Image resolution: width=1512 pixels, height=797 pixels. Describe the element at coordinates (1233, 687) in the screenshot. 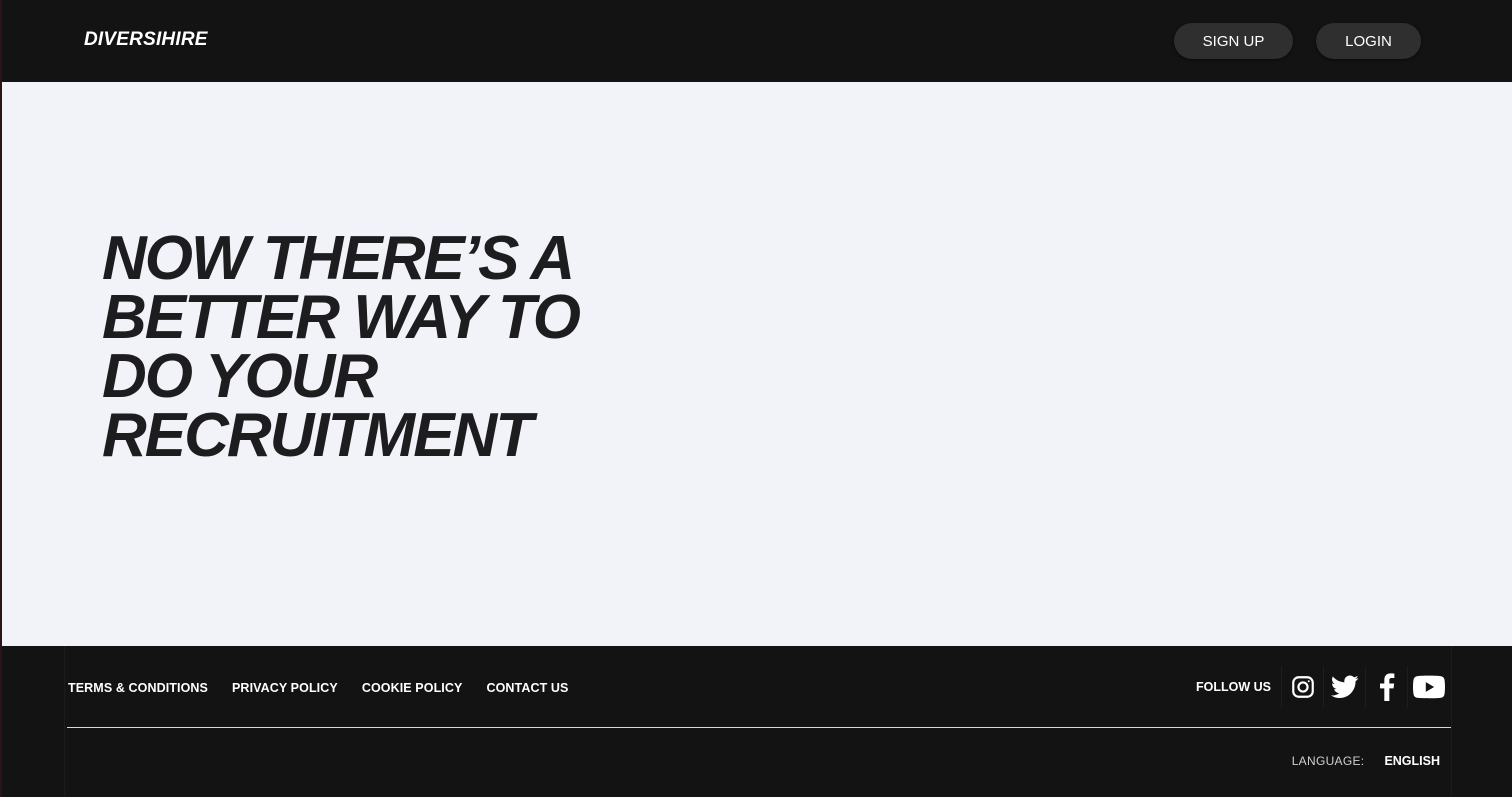

I see `follow-us-label: FOLLOW US` at that location.